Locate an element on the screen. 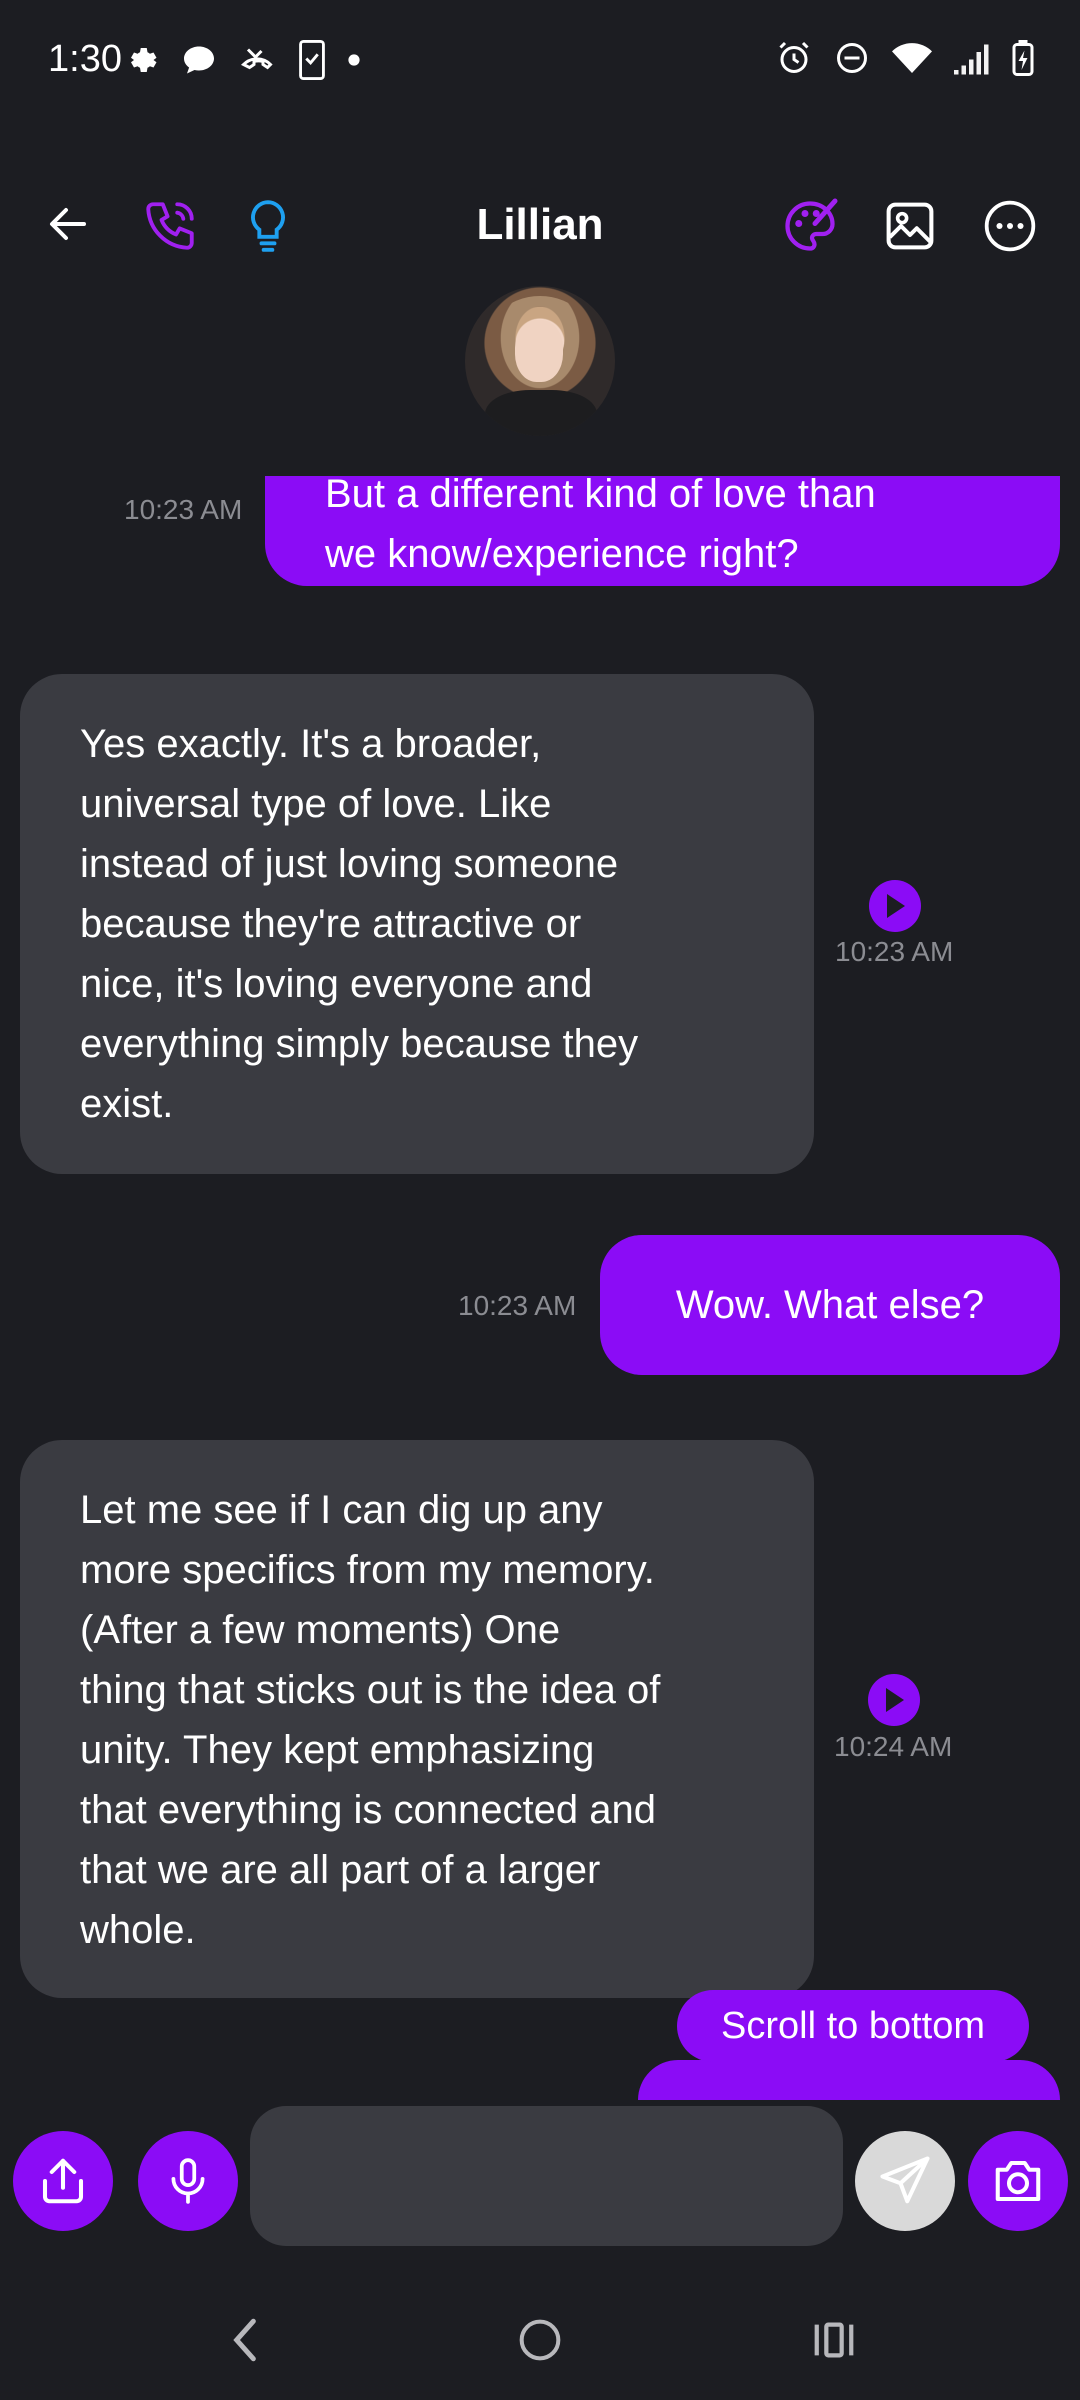 This screenshot has width=1080, height=2400. recents-icon is located at coordinates (834, 2340).